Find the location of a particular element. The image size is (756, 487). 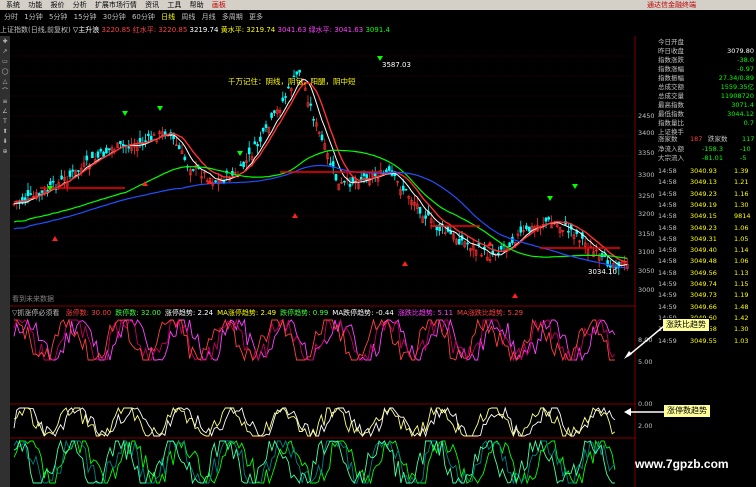

period-more: 更多 is located at coordinates (256, 17).